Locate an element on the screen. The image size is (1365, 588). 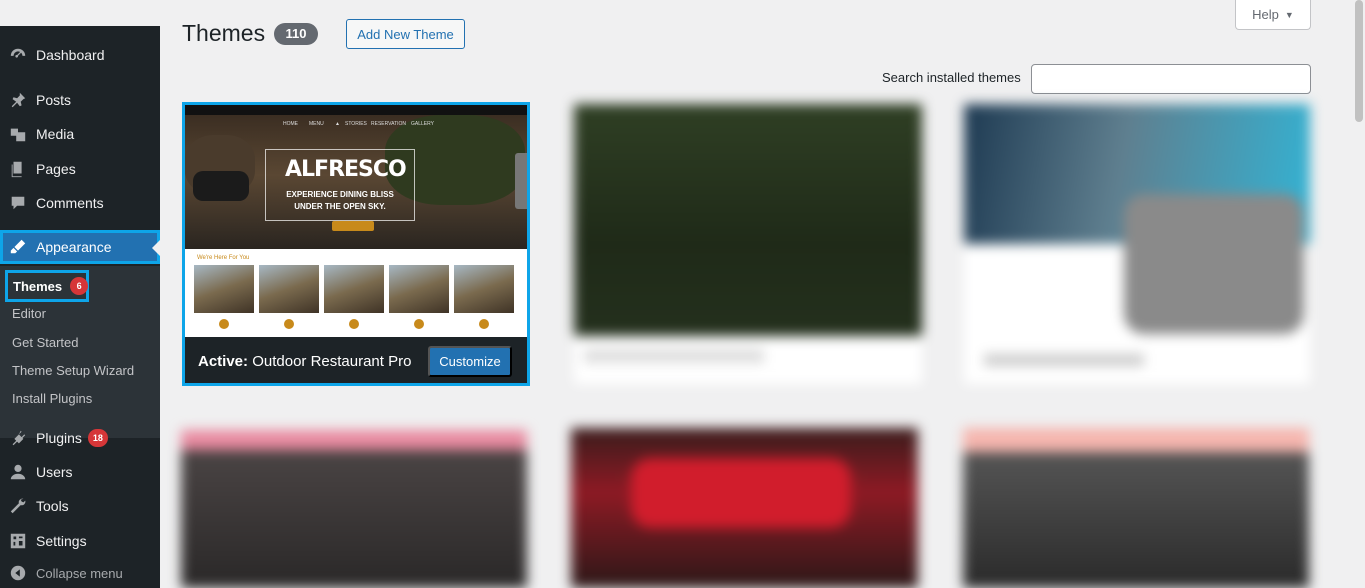
user-icon is located at coordinates (18, 472).